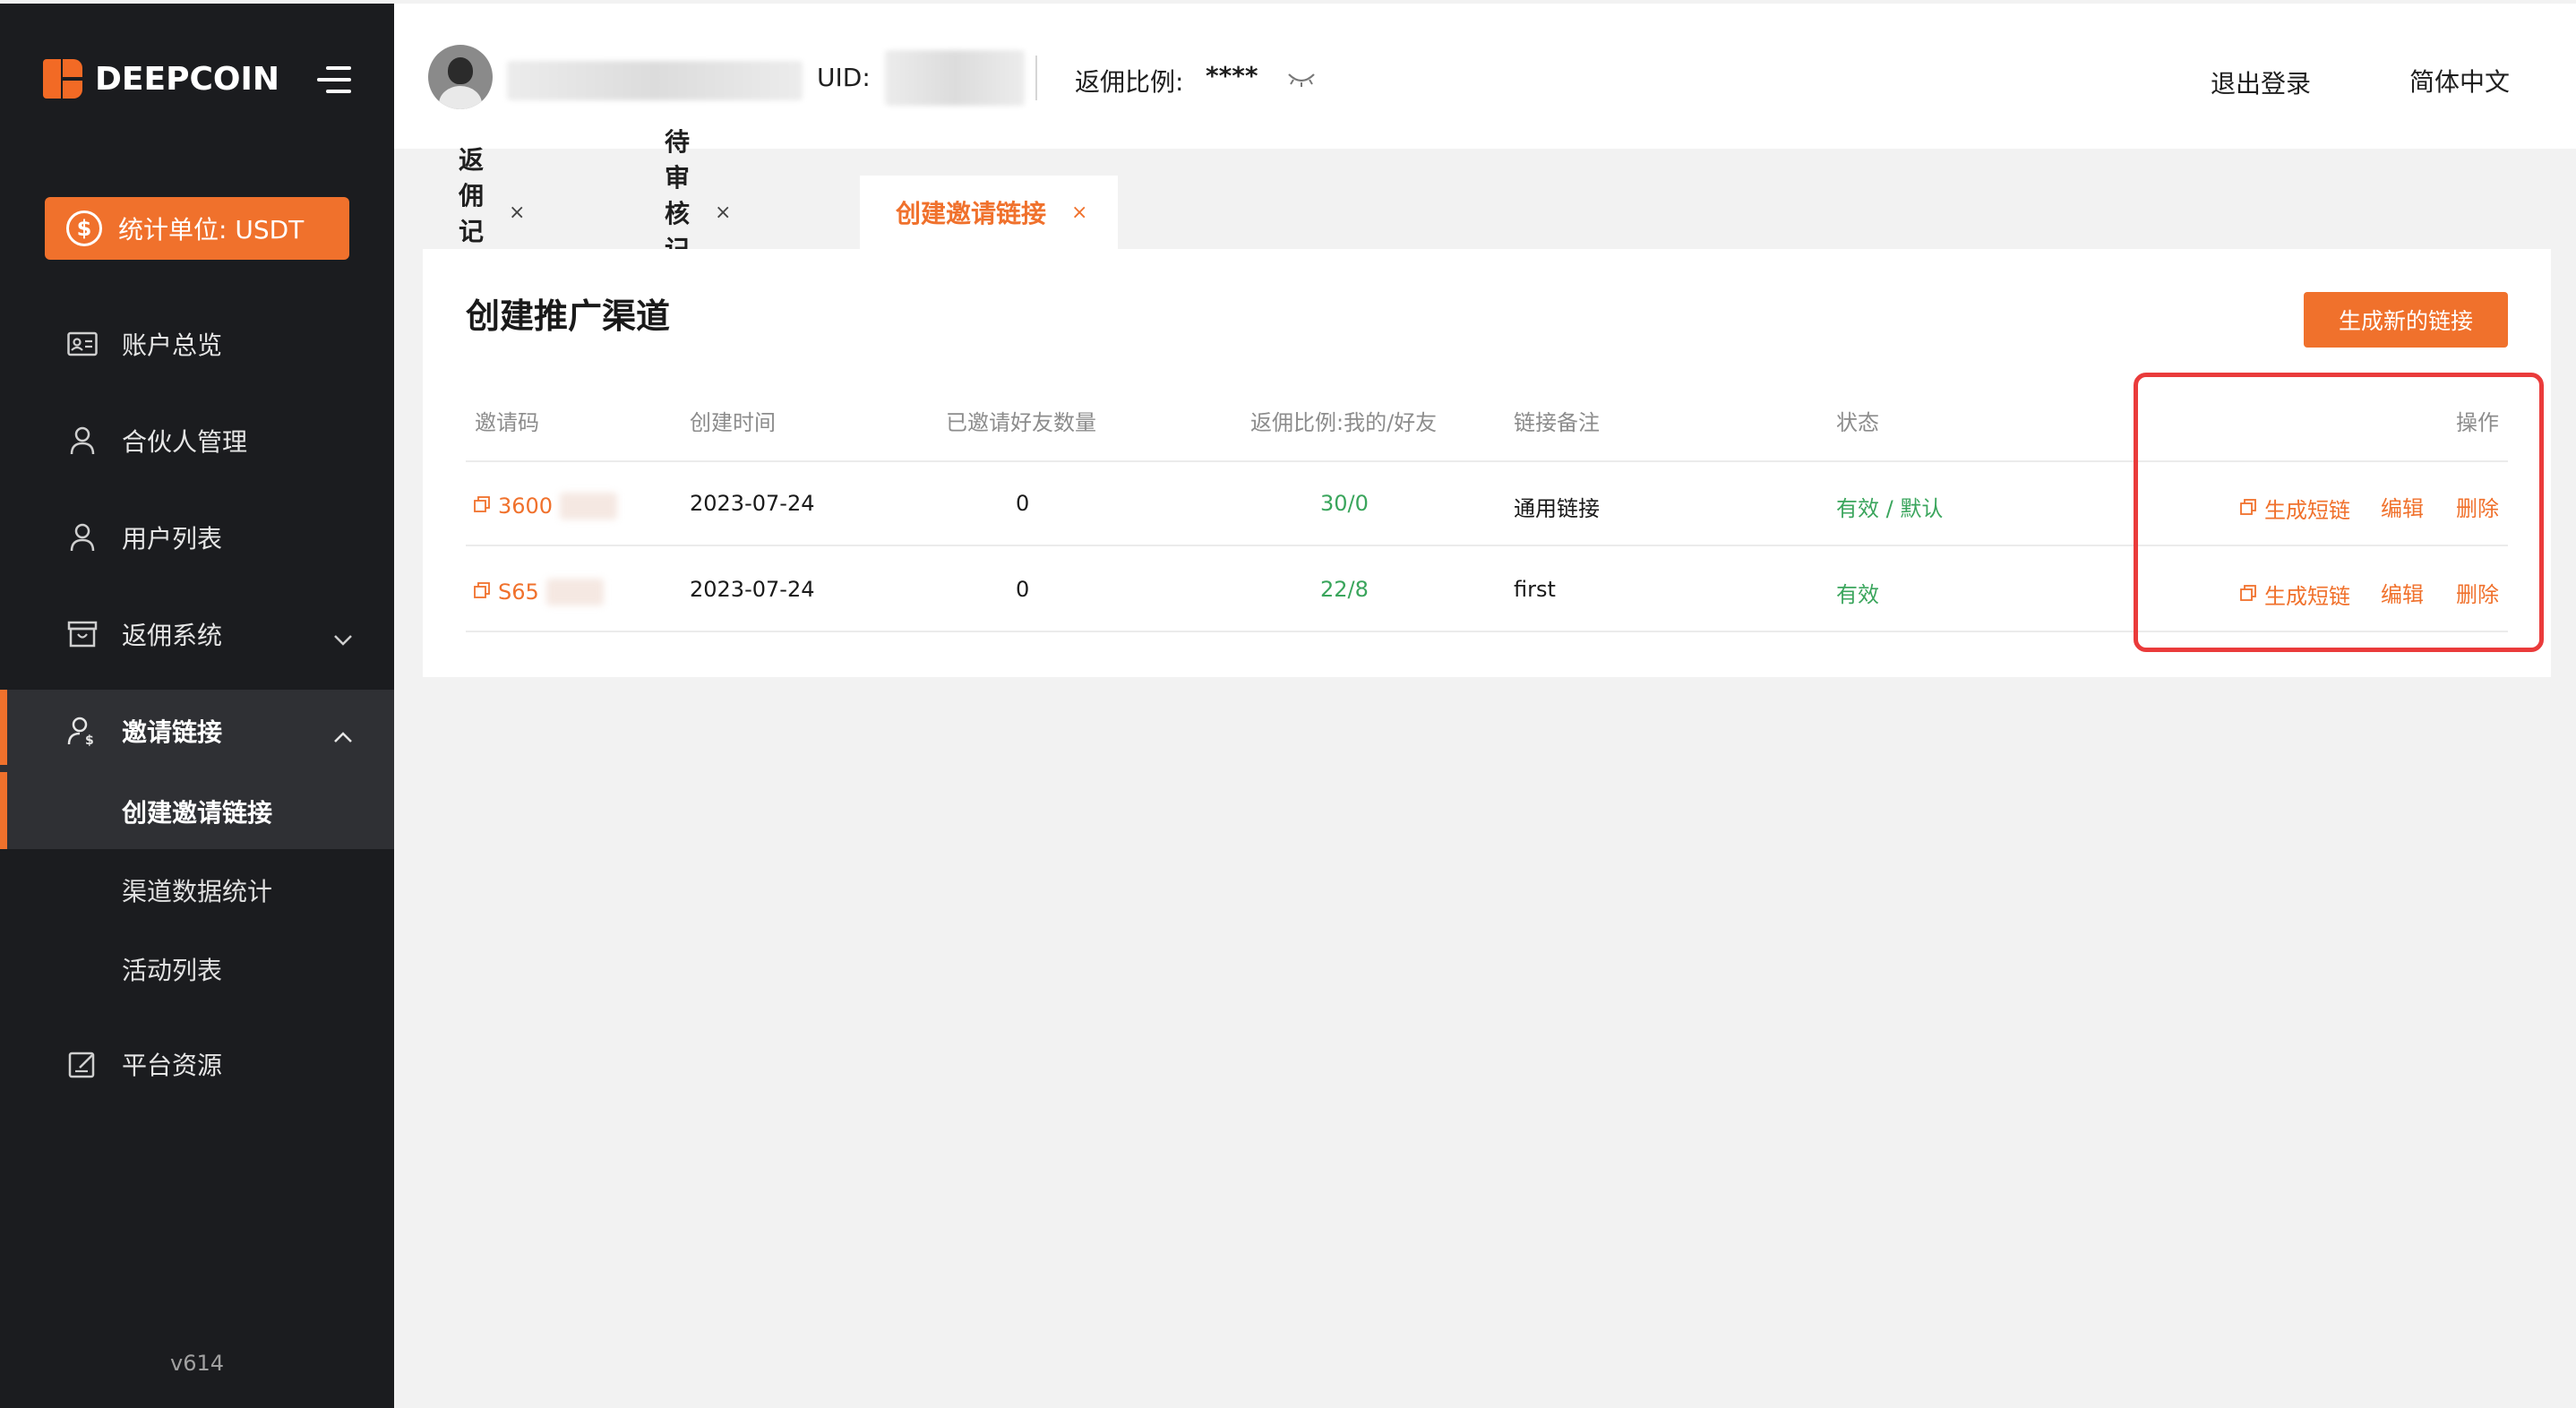  I want to click on column-header: 创建时间, so click(733, 422).